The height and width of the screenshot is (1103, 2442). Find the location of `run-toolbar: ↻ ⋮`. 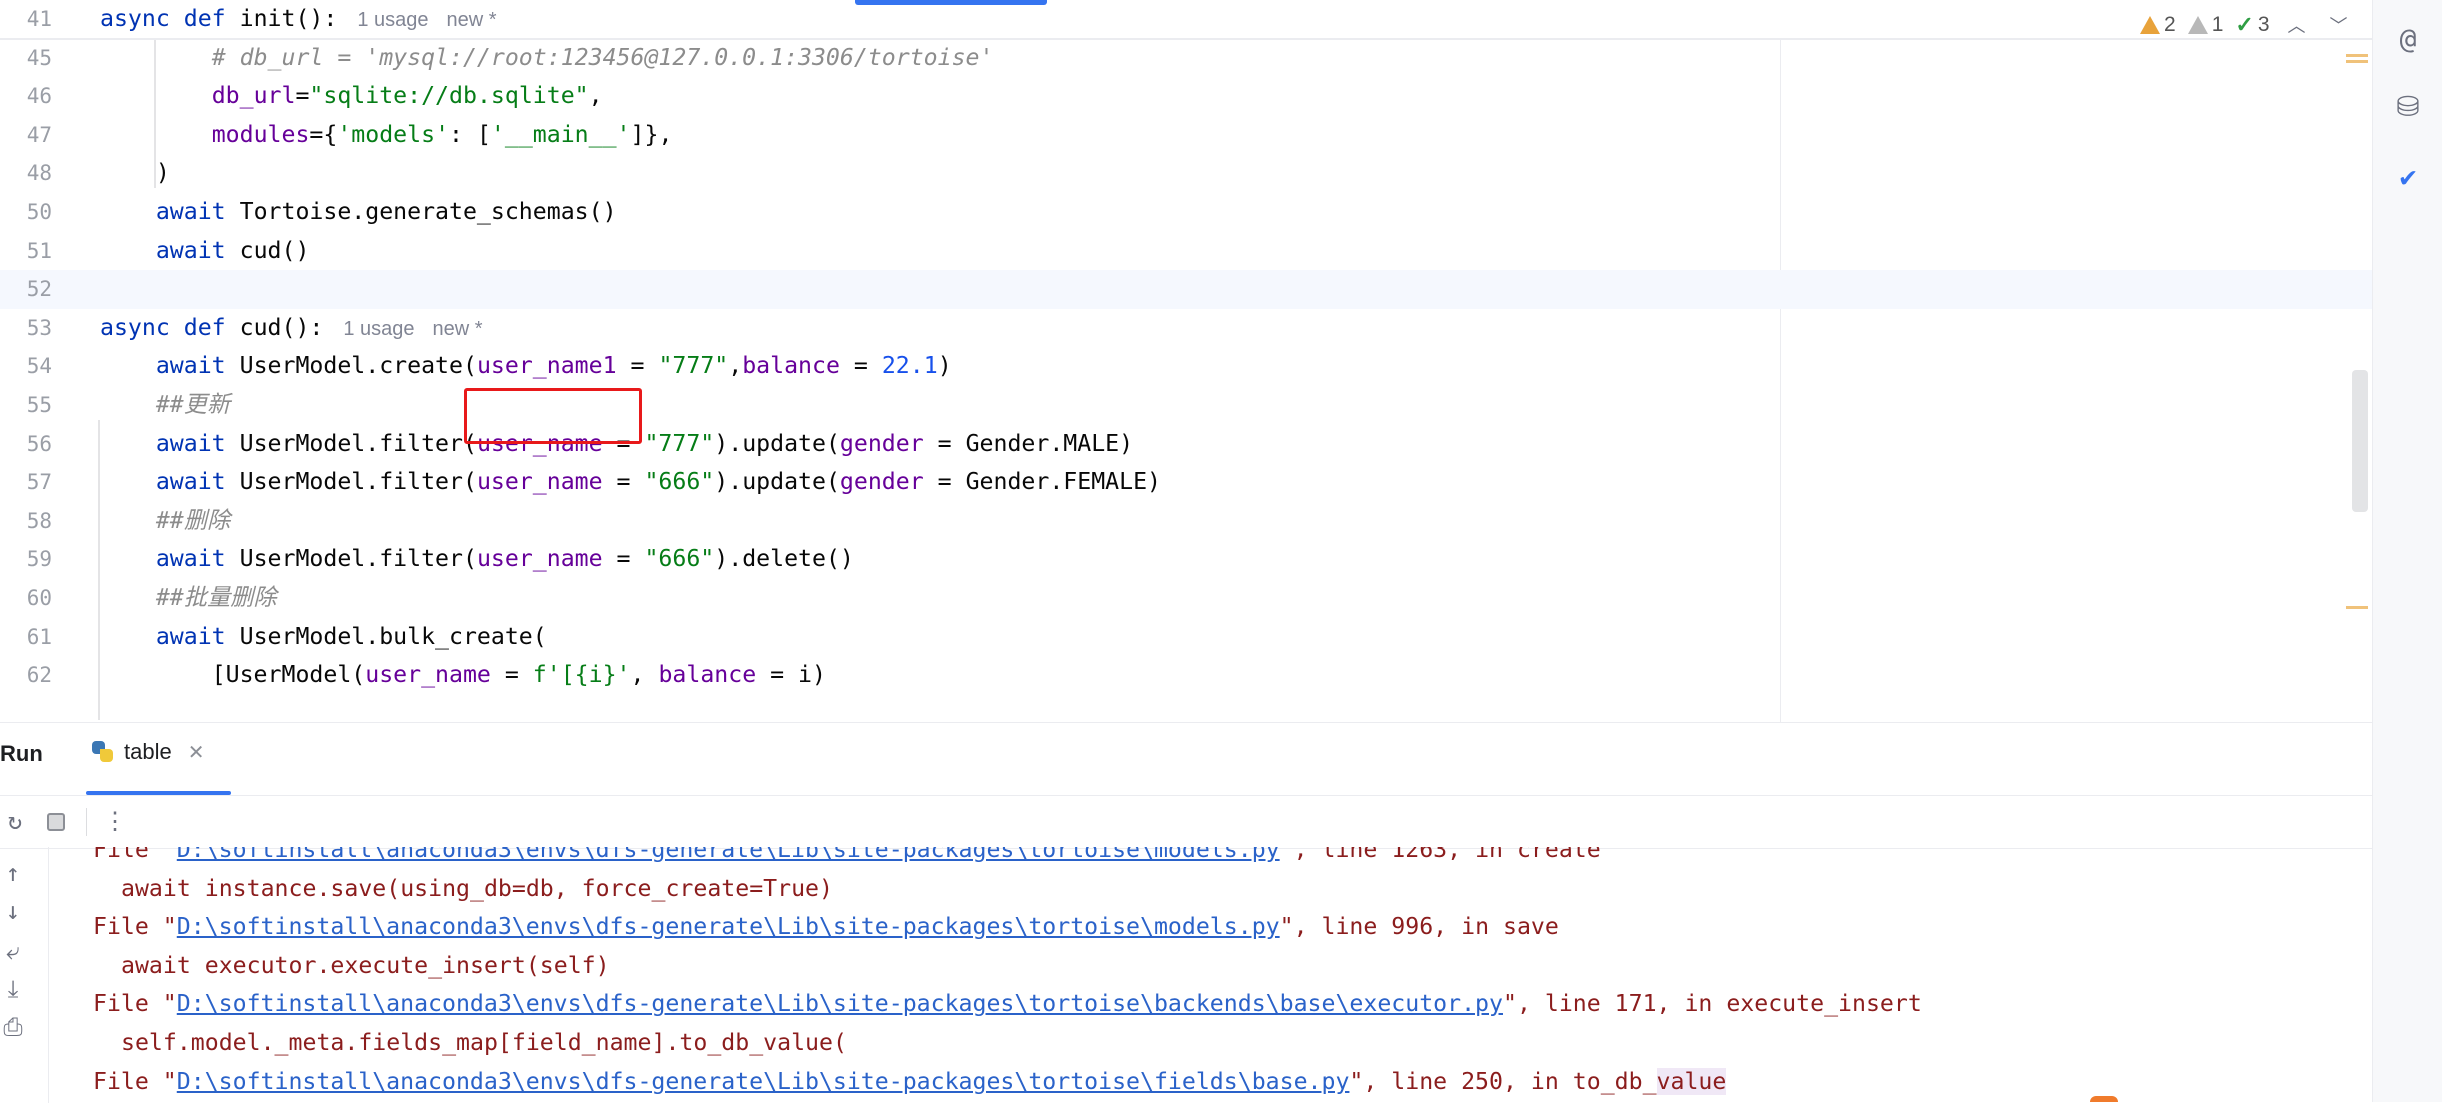

run-toolbar: ↻ ⋮ is located at coordinates (1186, 822).